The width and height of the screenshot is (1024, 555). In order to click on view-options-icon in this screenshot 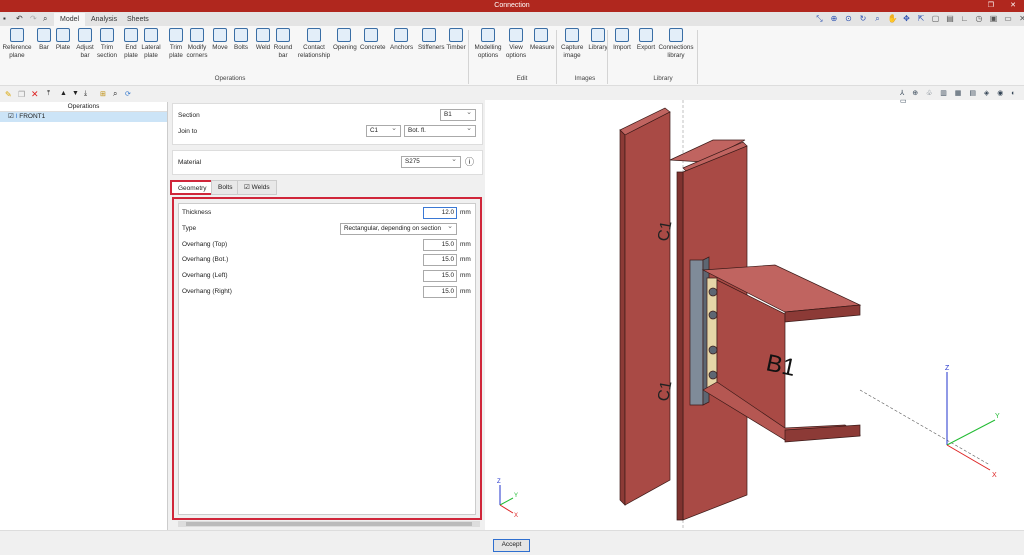, I will do `click(516, 35)`.